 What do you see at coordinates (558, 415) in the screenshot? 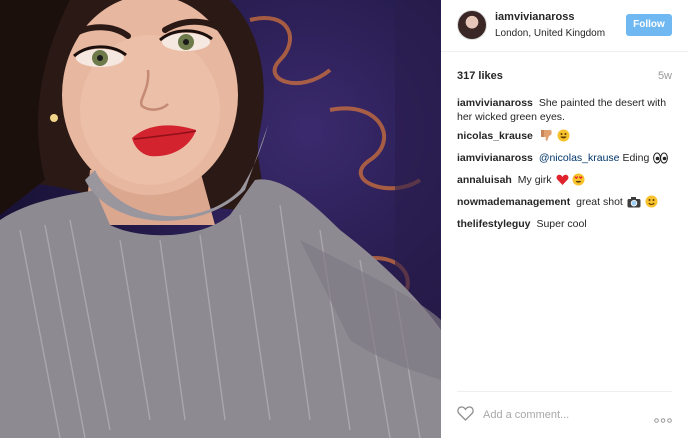
I see `add-comment-input` at bounding box center [558, 415].